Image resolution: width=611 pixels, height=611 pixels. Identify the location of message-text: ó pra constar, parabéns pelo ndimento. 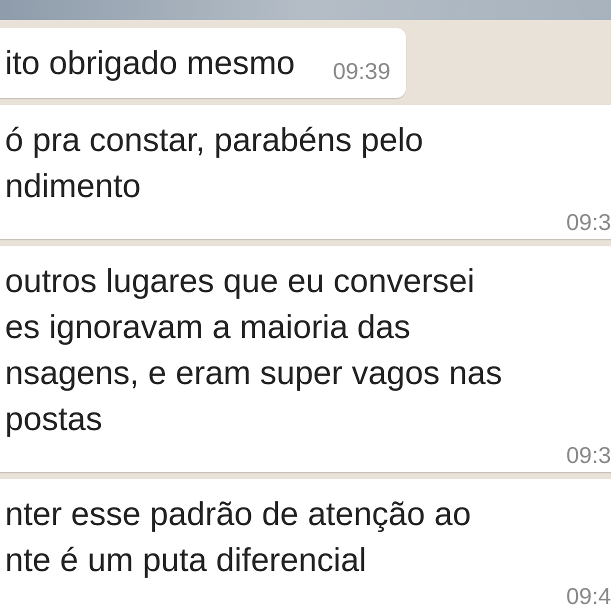
(214, 163).